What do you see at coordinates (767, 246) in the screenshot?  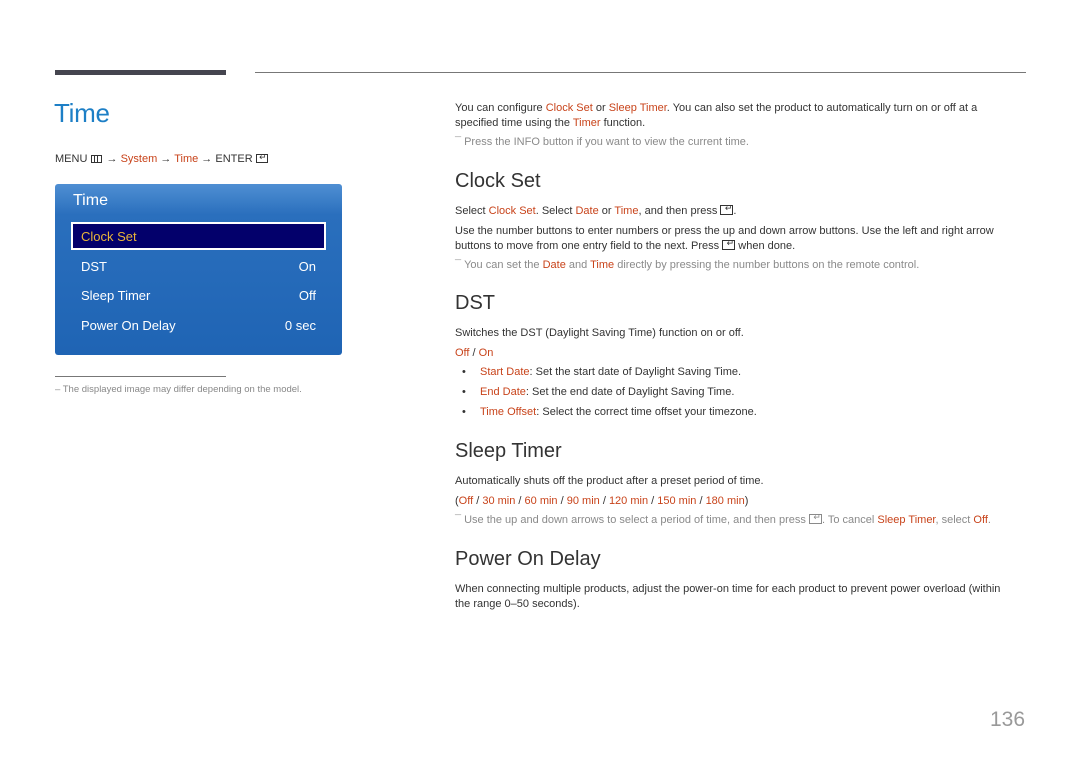 I see `text: when done.` at bounding box center [767, 246].